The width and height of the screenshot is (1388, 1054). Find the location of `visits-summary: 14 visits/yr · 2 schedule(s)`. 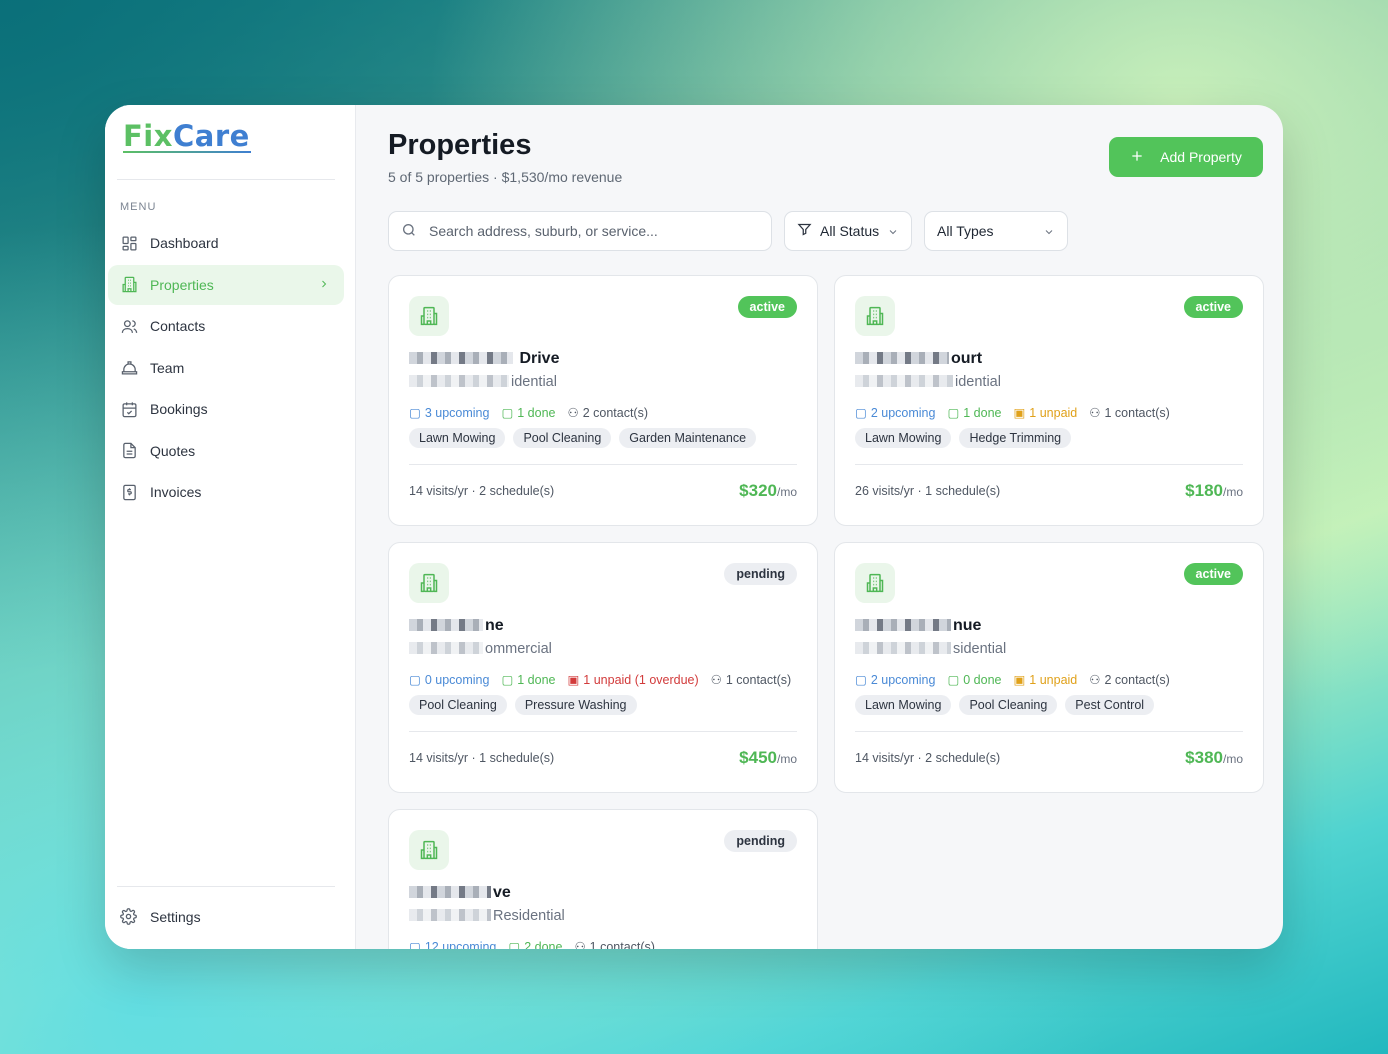

visits-summary: 14 visits/yr · 2 schedule(s) is located at coordinates (482, 491).